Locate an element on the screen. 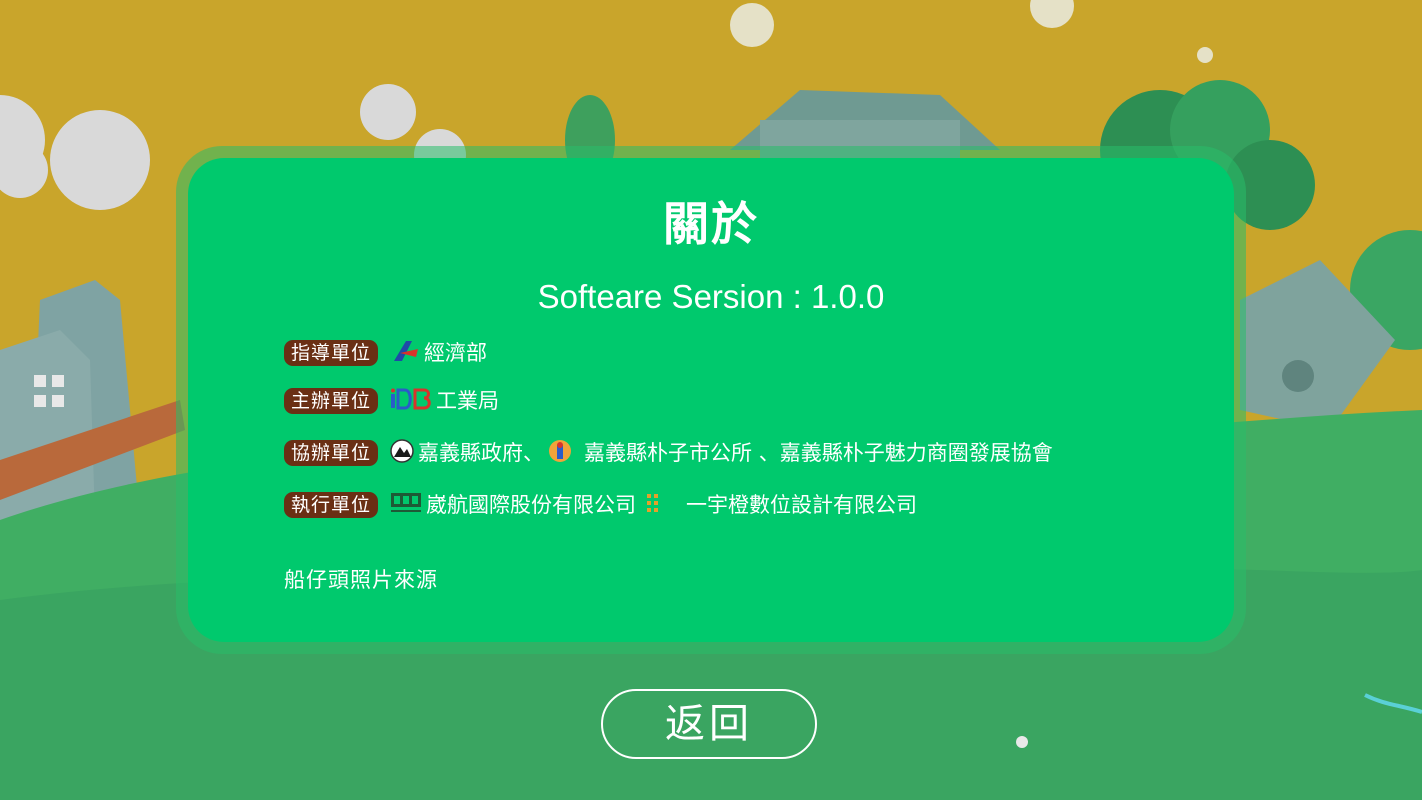  row-guidance-unit: 指導單位 經濟部 is located at coordinates (385, 353).